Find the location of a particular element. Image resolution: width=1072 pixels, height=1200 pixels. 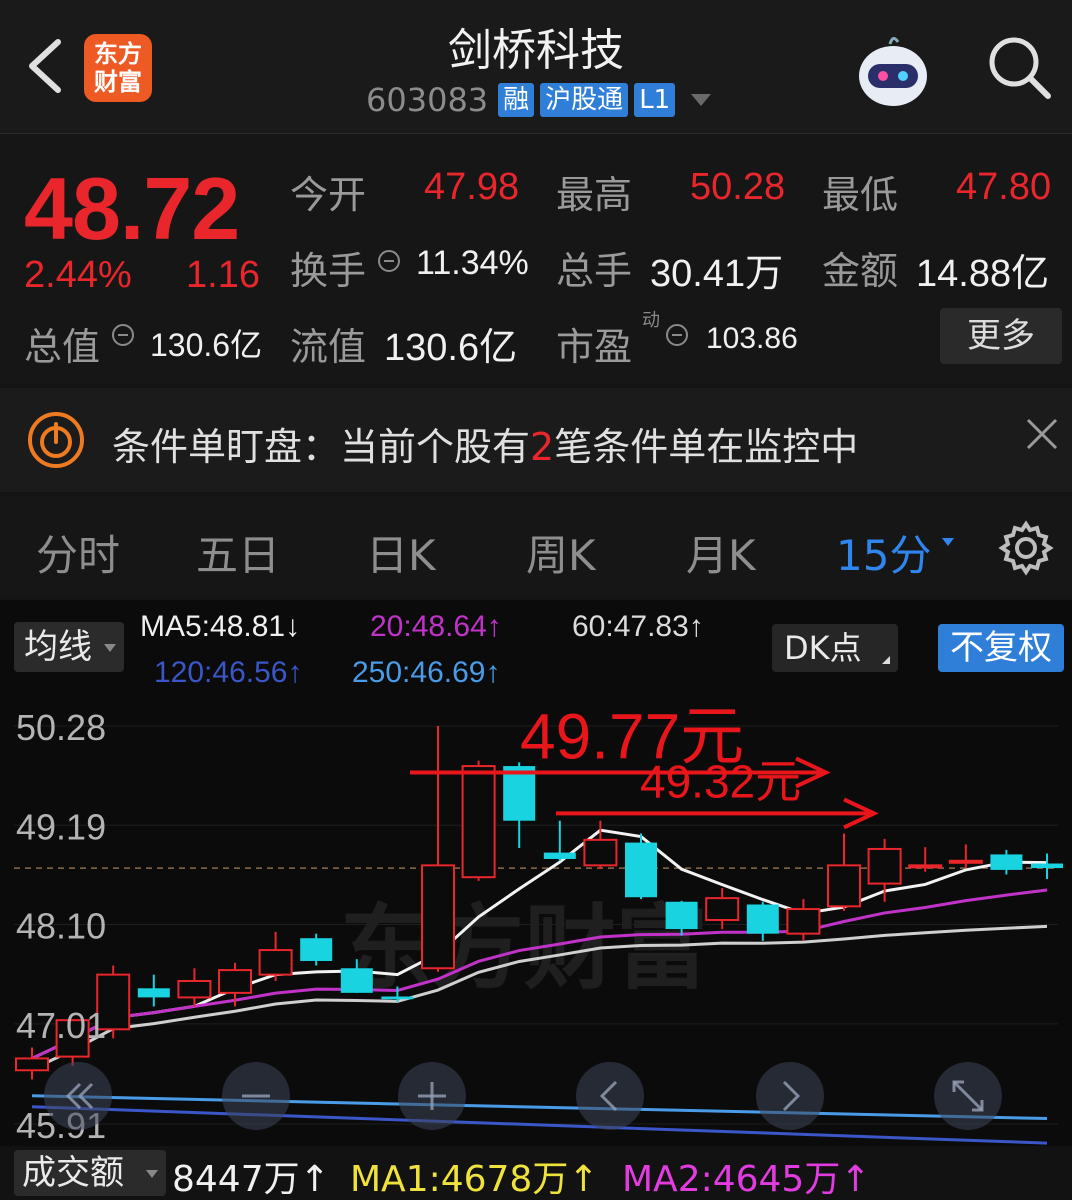

y-tick-label: 48.10 is located at coordinates (61, 926).